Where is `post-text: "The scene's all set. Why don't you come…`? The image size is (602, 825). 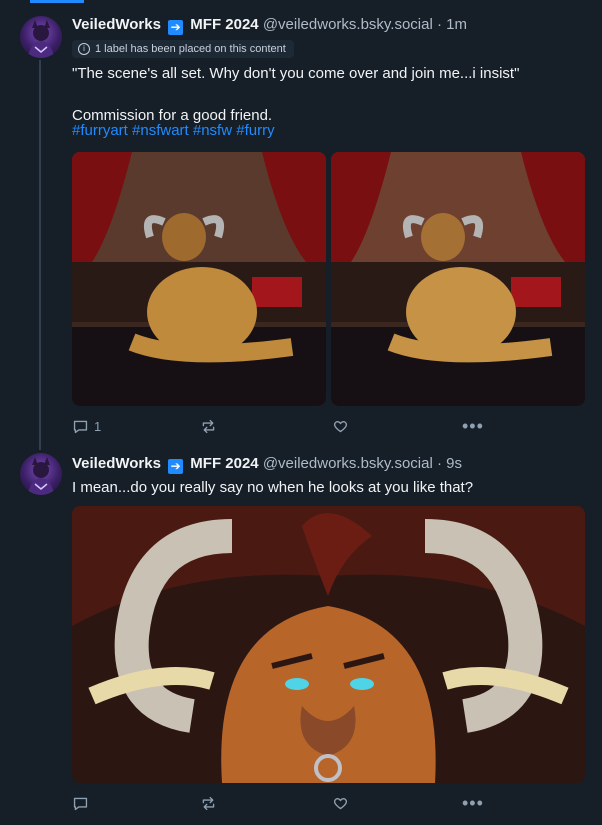 post-text: "The scene's all set. Why don't you come… is located at coordinates (296, 94).